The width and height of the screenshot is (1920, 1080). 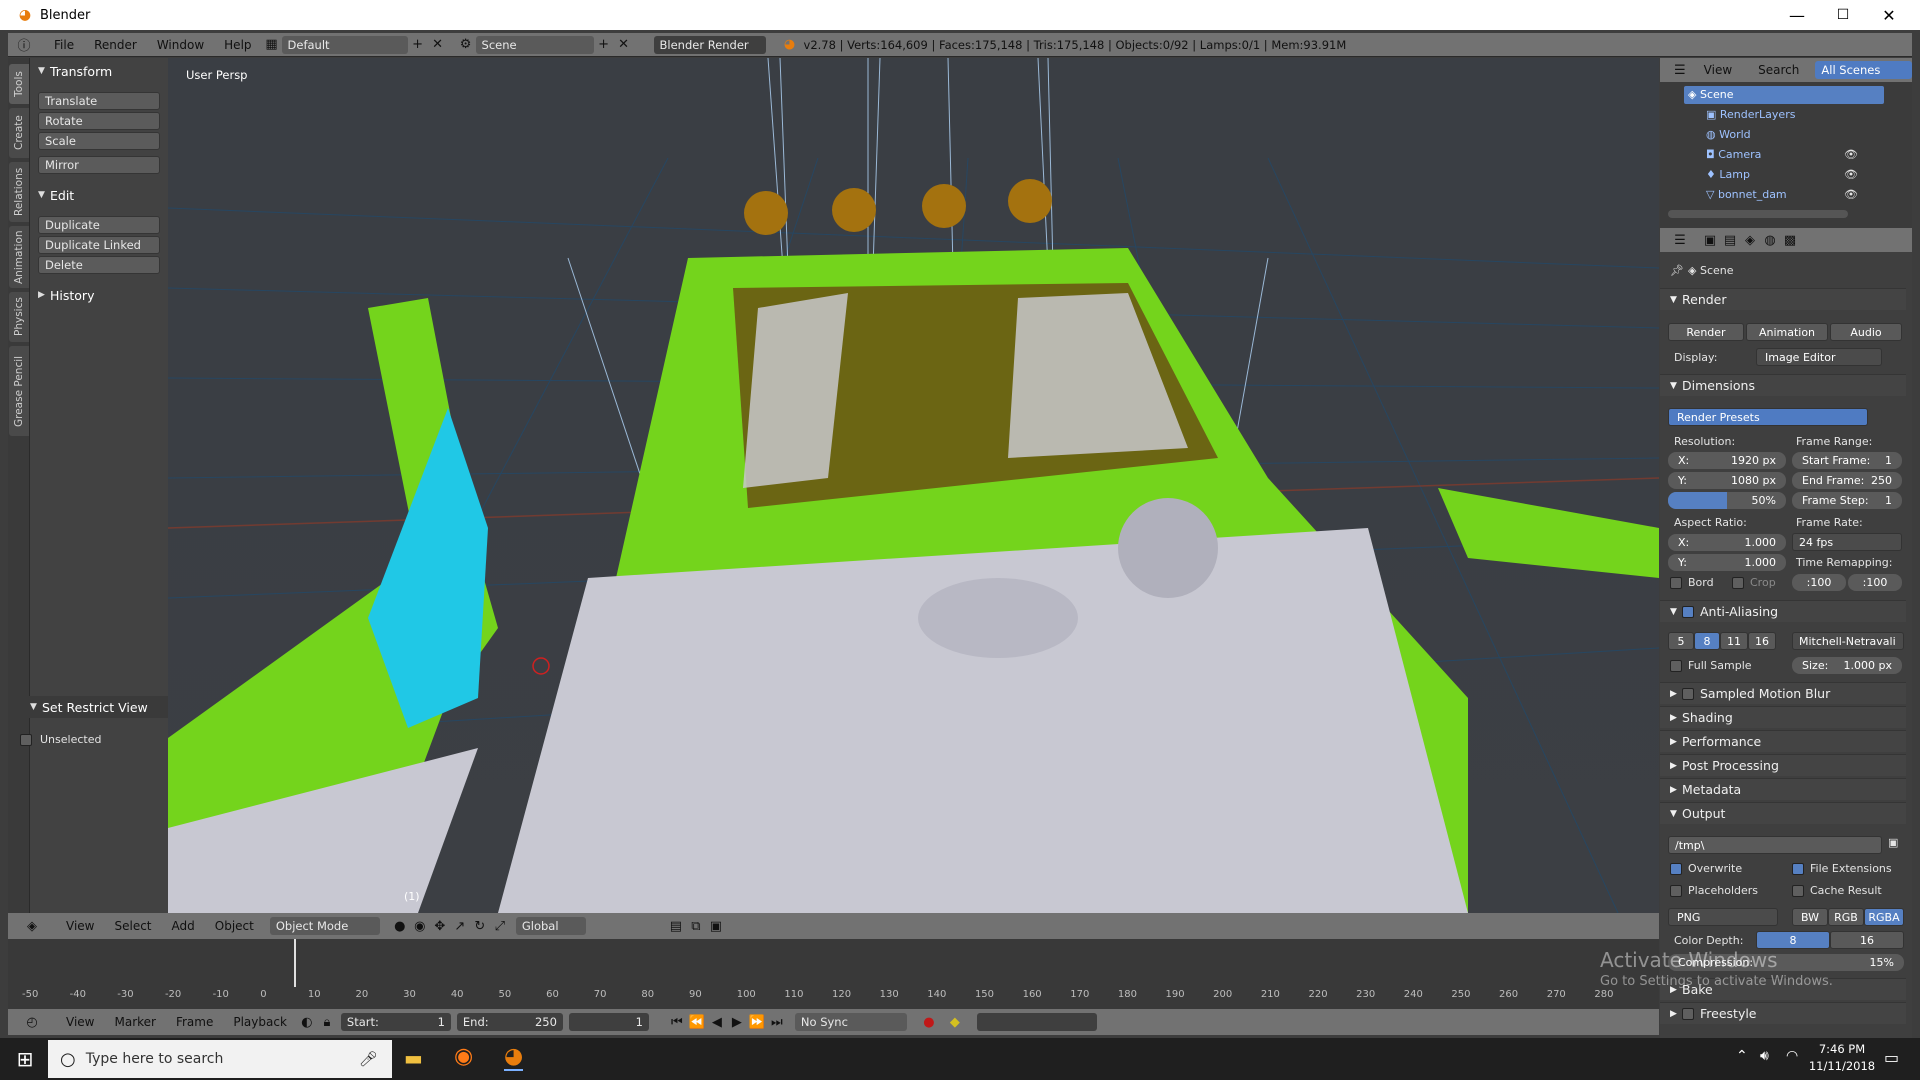 What do you see at coordinates (1676, 666) in the screenshot?
I see `full-sample-checkbox` at bounding box center [1676, 666].